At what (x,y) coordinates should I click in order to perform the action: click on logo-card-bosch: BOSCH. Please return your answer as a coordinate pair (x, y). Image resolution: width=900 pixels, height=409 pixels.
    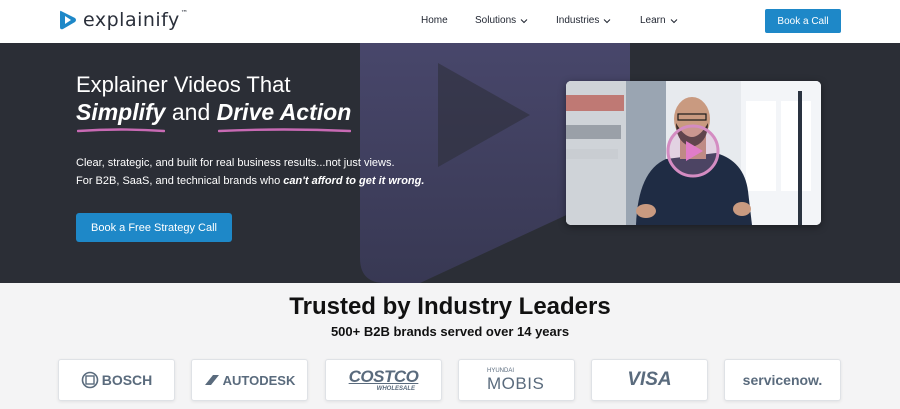
    Looking at the image, I should click on (116, 380).